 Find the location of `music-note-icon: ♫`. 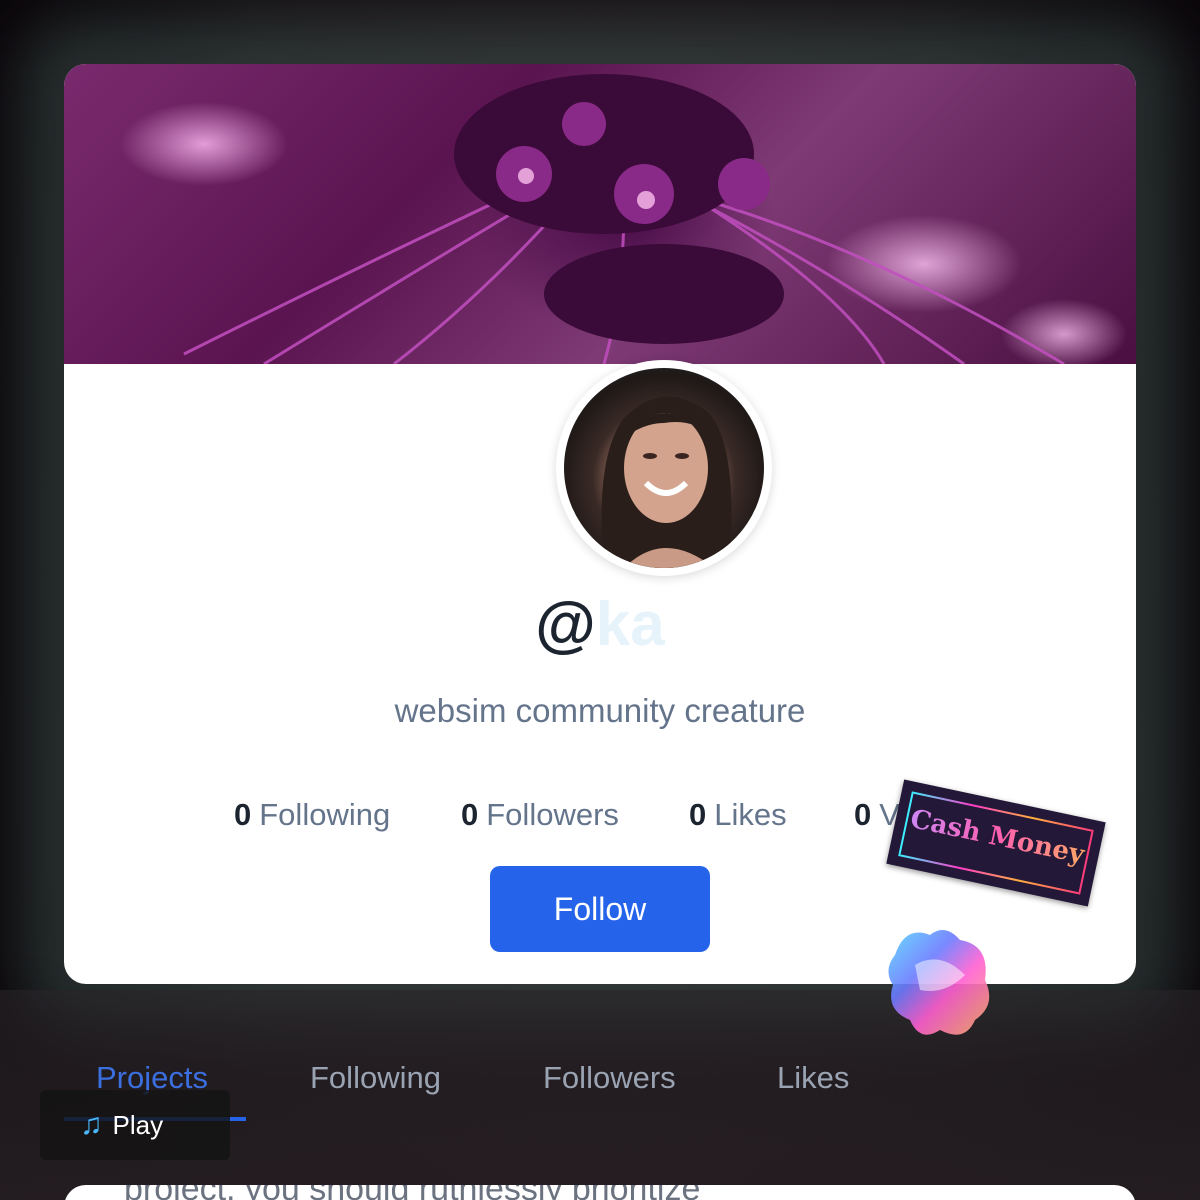

music-note-icon: ♫ is located at coordinates (91, 1124).